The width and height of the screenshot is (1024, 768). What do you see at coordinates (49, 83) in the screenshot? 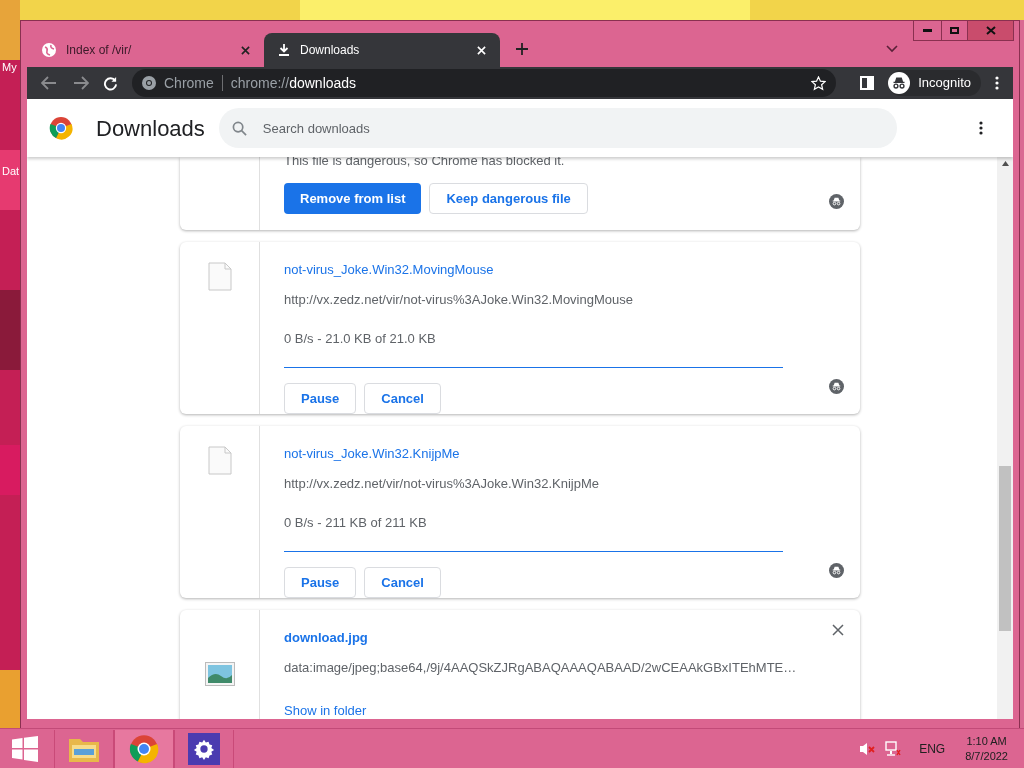
I see `back-icon` at bounding box center [49, 83].